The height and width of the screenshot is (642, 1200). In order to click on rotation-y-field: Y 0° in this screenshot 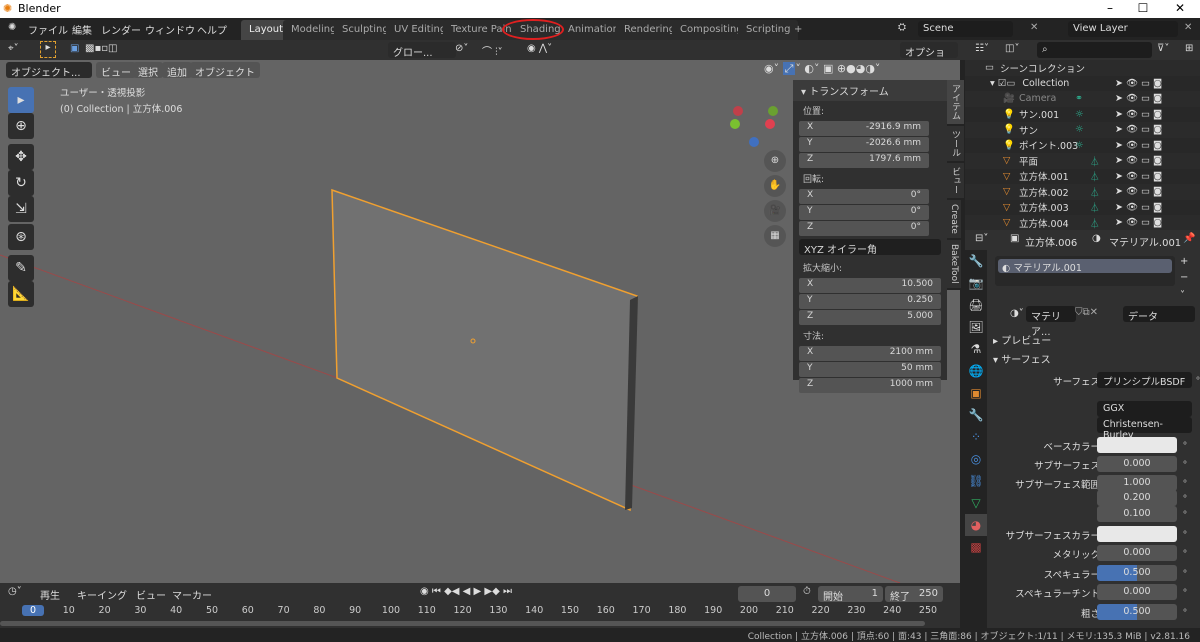, I will do `click(864, 212)`.